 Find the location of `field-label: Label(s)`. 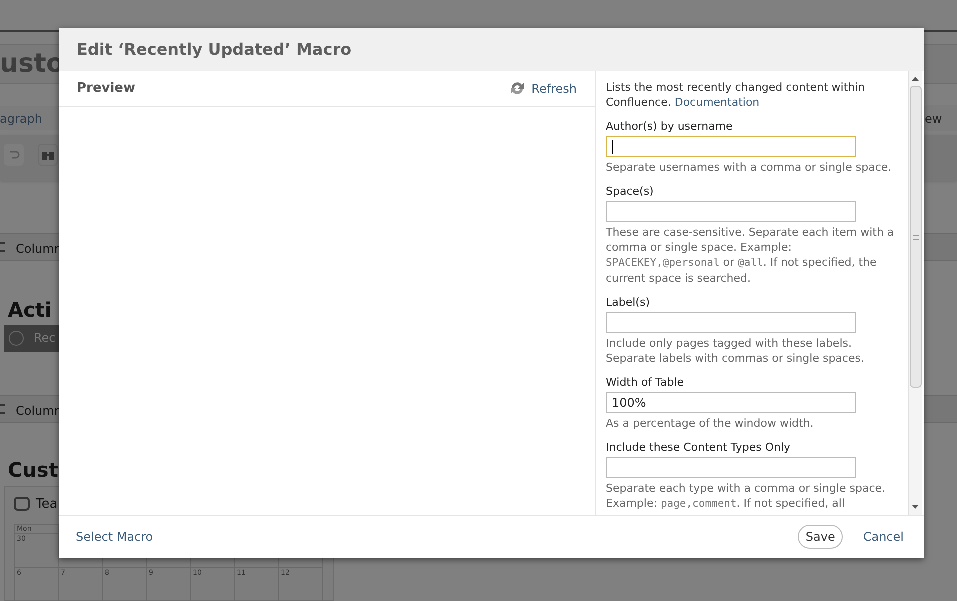

field-label: Label(s) is located at coordinates (628, 302).